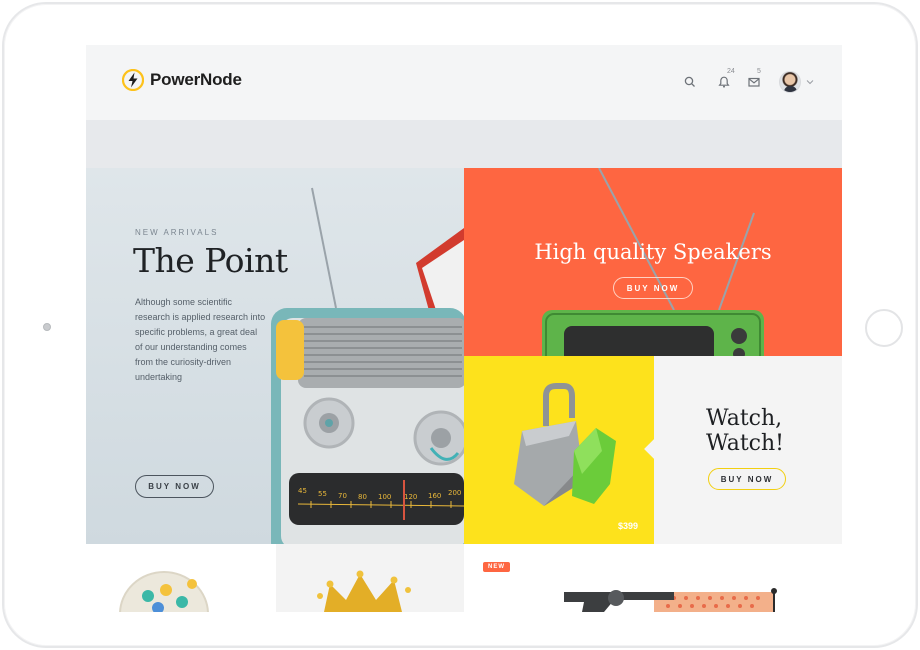 The width and height of the screenshot is (920, 650). Describe the element at coordinates (196, 79) in the screenshot. I see `brand-name: PowerNode` at that location.